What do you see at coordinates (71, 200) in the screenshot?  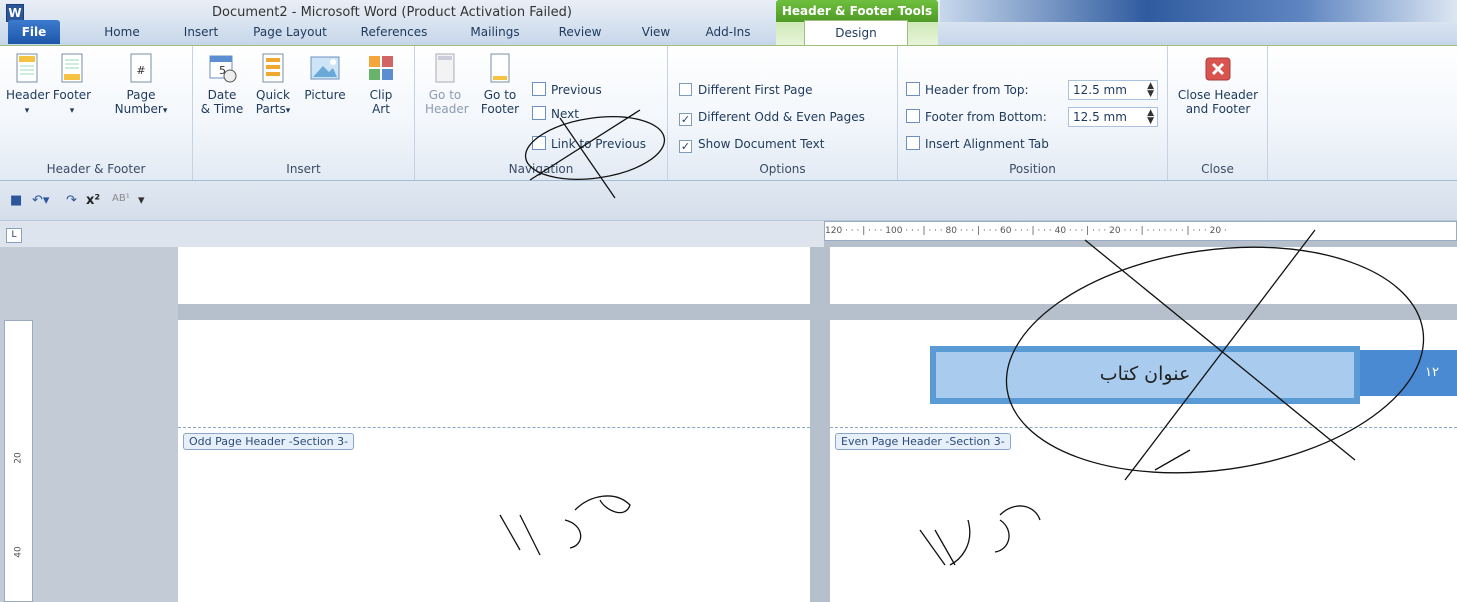 I see `redo-icon: ↷` at bounding box center [71, 200].